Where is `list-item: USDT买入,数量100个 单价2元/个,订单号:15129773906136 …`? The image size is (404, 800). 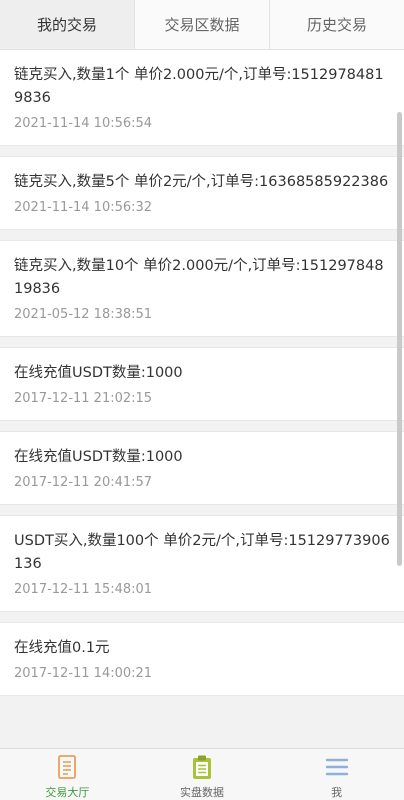
list-item: USDT买入,数量100个 单价2元/个,订单号:15129773906136 … is located at coordinates (202, 563).